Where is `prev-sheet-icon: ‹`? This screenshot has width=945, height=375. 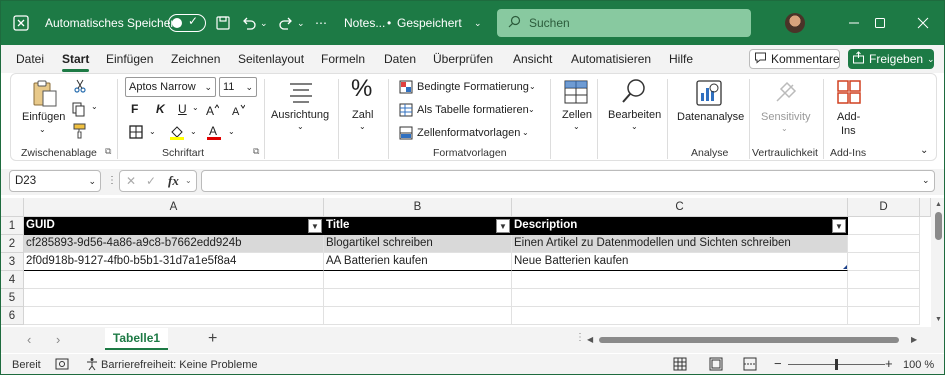 prev-sheet-icon: ‹ is located at coordinates (29, 339).